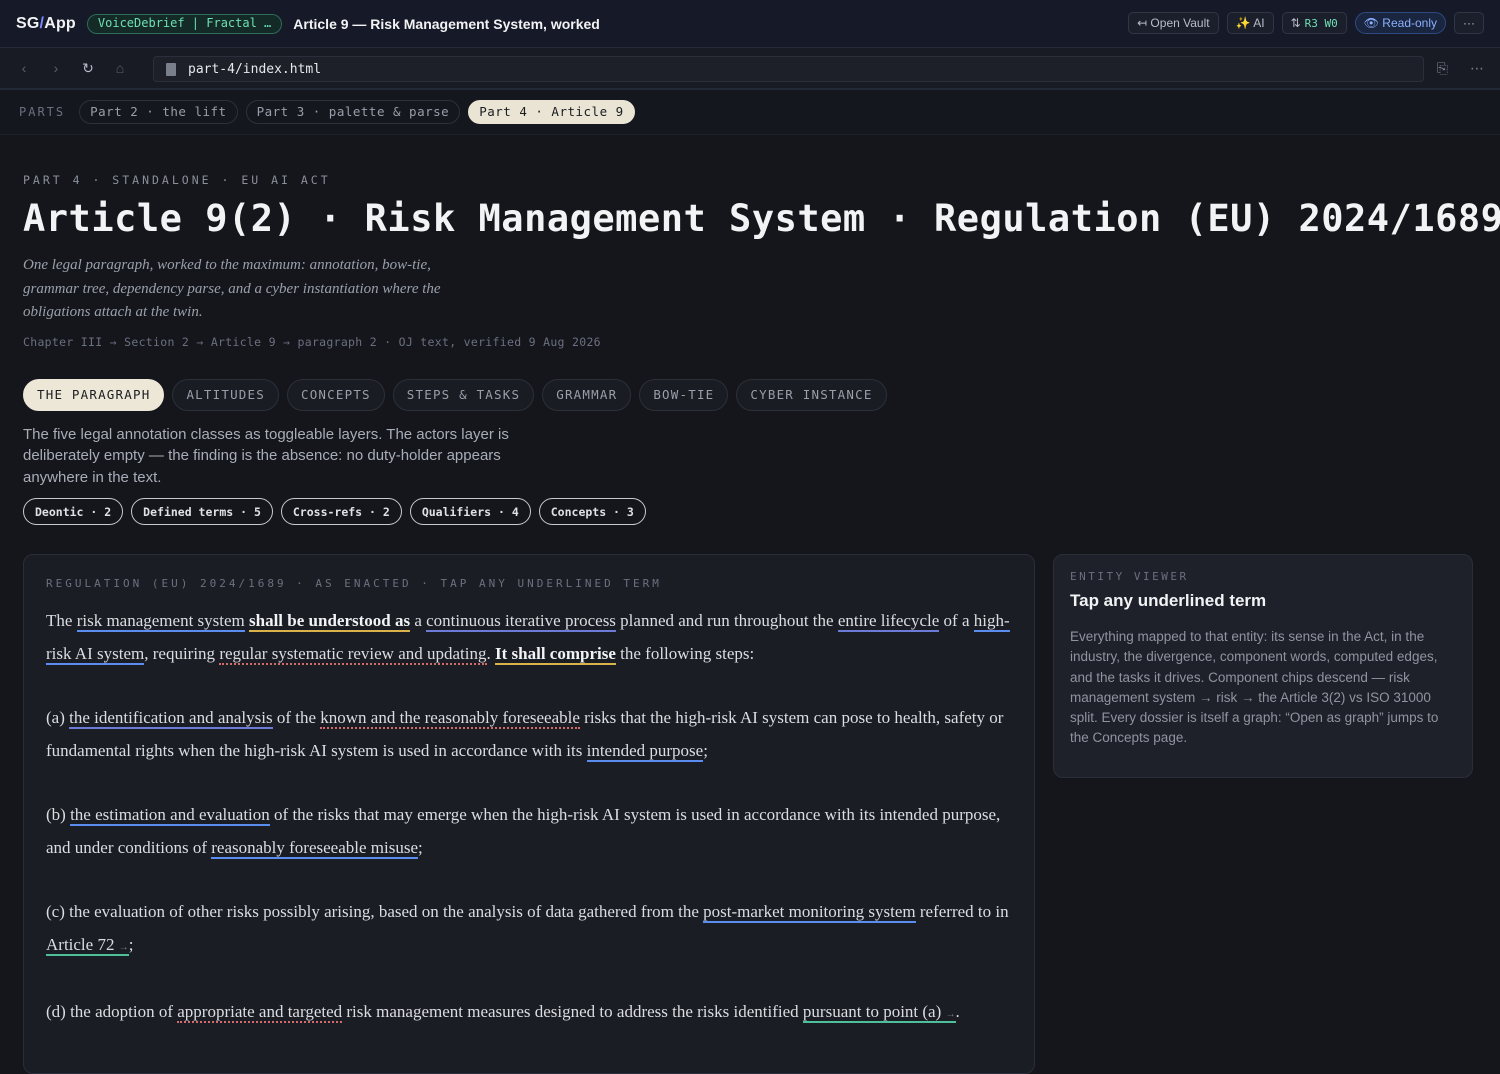  What do you see at coordinates (1295, 23) in the screenshot?
I see `sync-icon: ⇅` at bounding box center [1295, 23].